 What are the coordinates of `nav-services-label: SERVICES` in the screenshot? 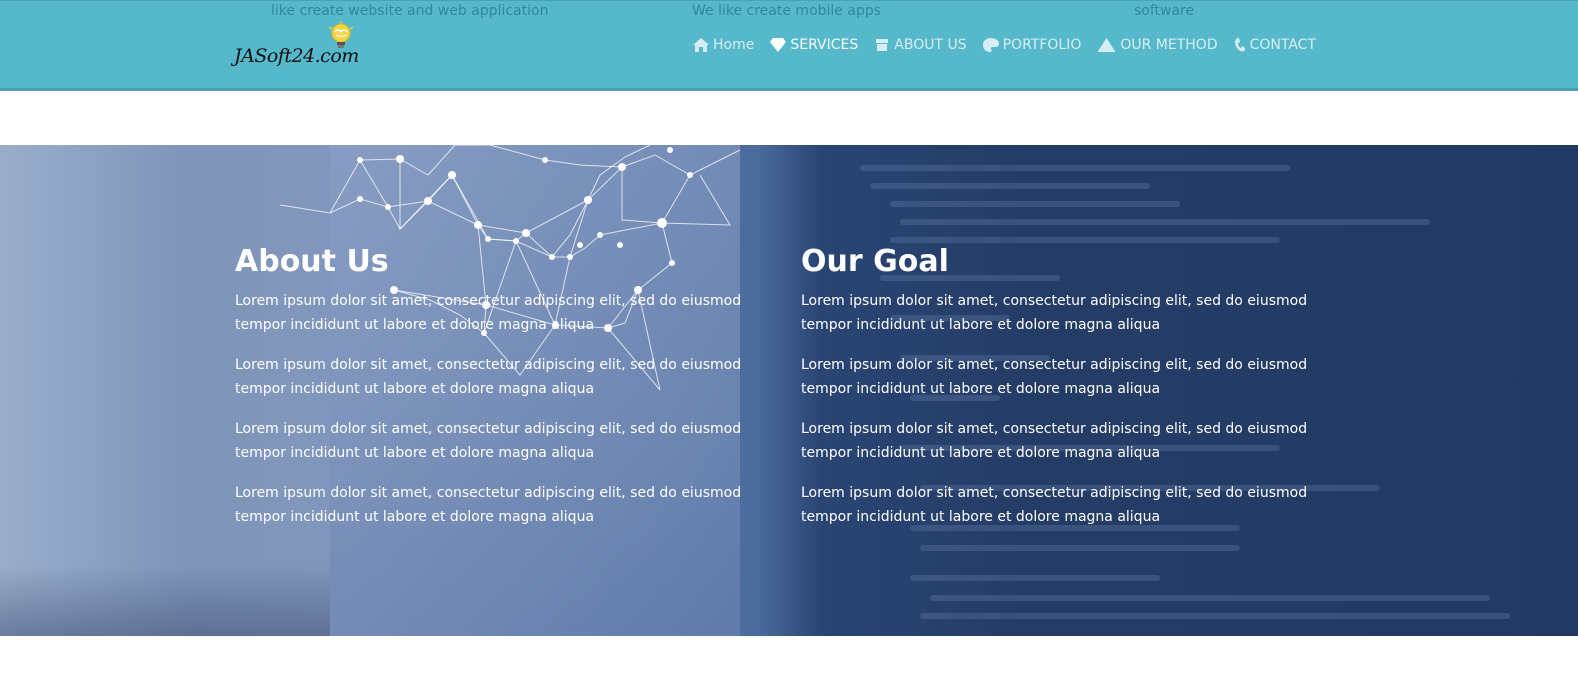 It's located at (824, 45).